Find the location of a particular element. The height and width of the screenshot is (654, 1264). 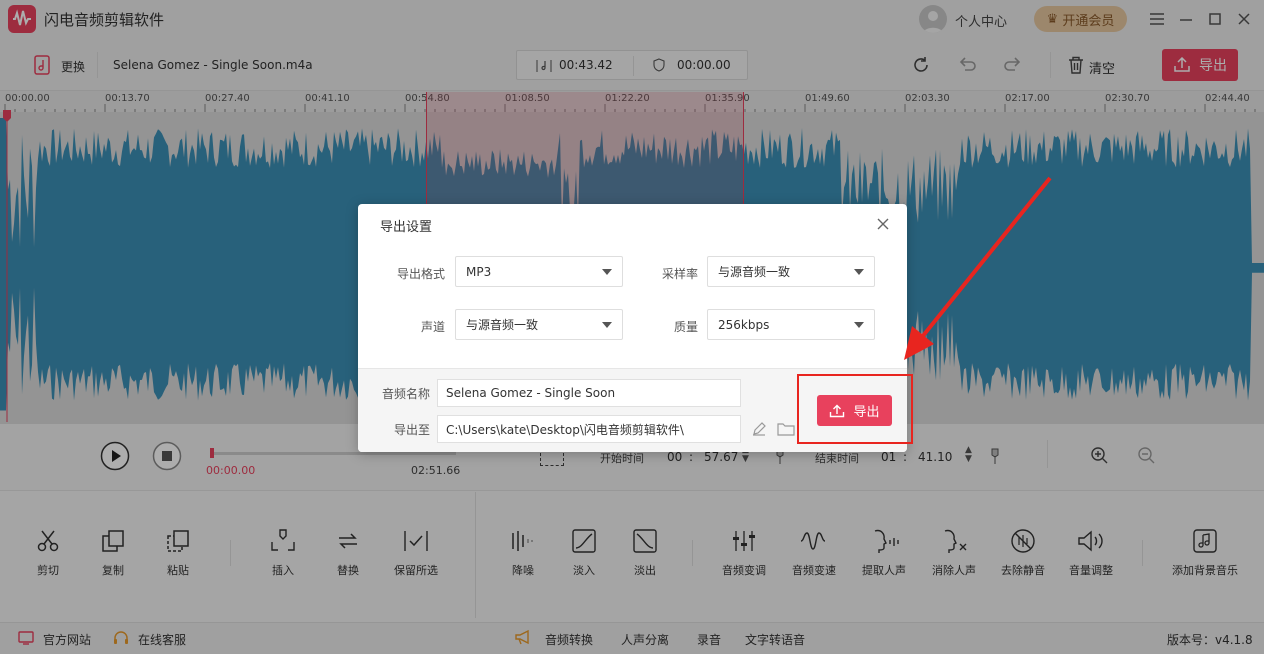

format-label: 导出格式 is located at coordinates (420, 274).